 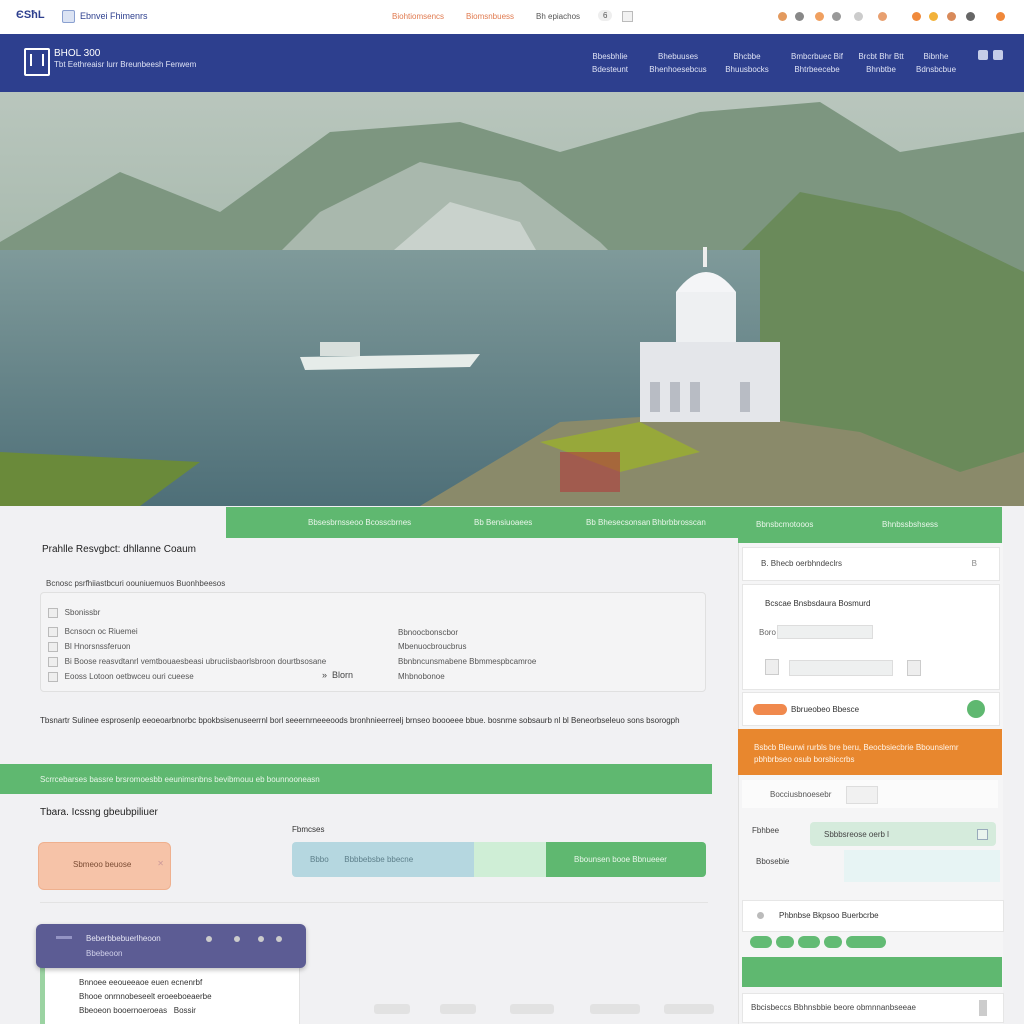 I want to click on divider, so click(x=374, y=902).